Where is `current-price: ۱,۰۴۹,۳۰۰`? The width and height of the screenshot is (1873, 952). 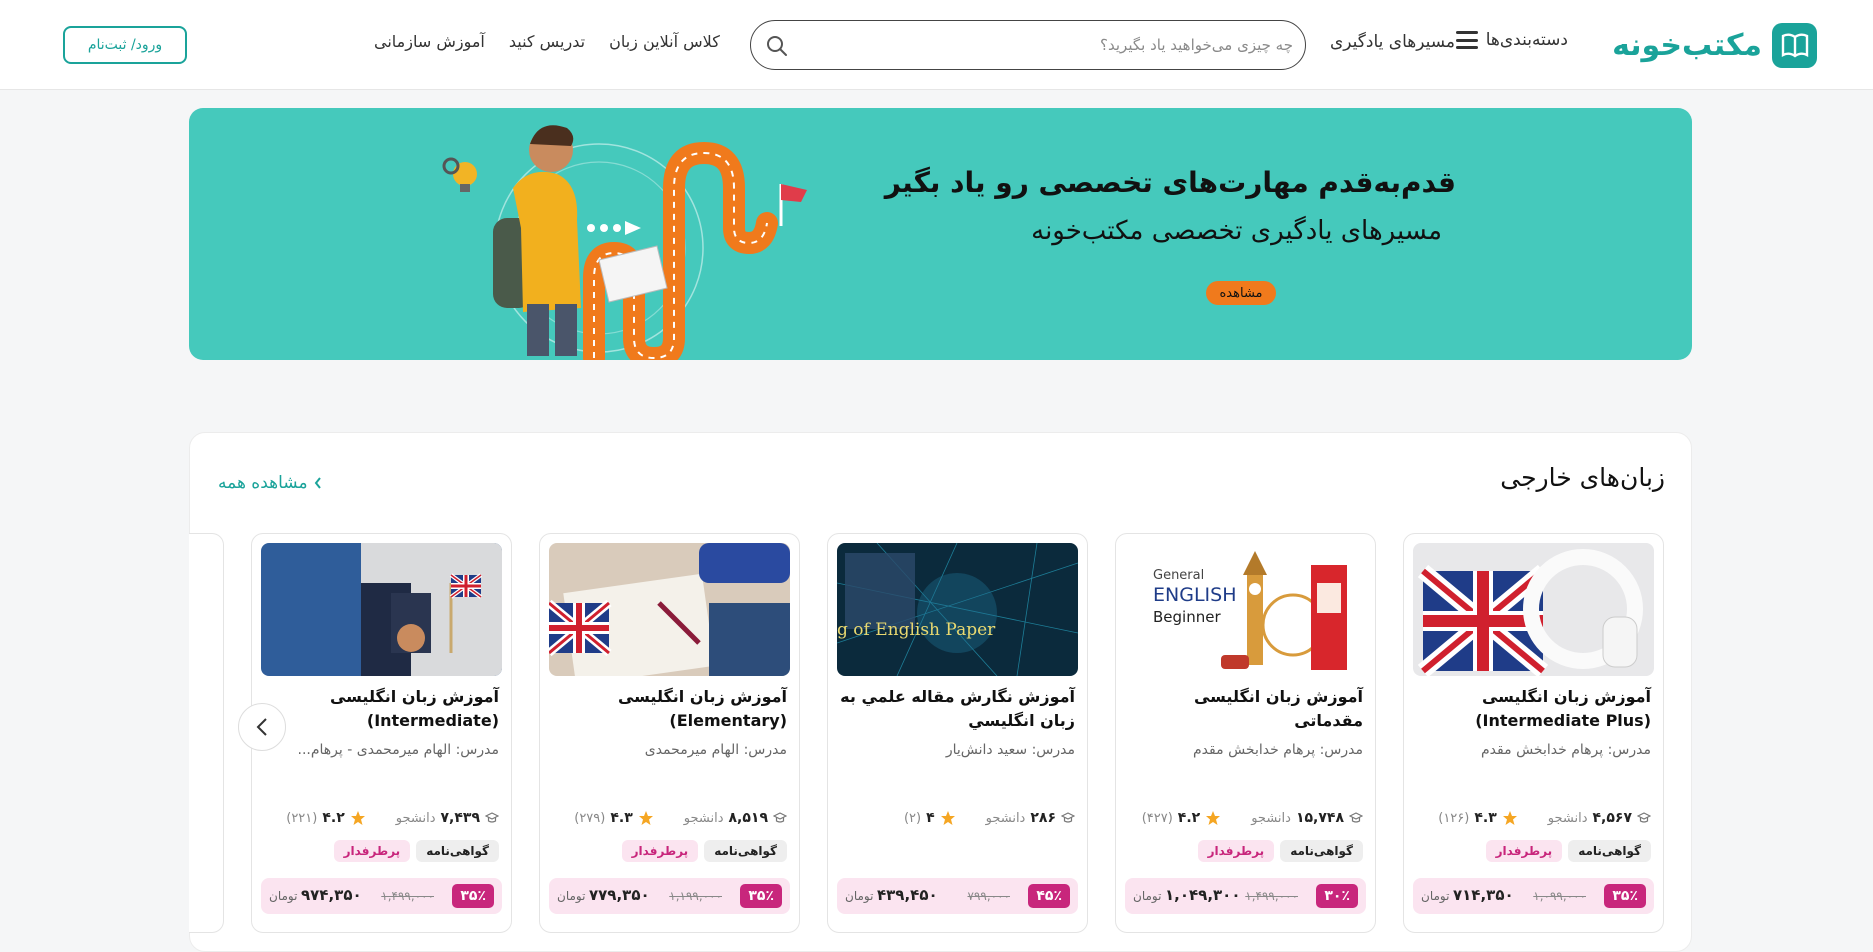 current-price: ۱,۰۴۹,۳۰۰ is located at coordinates (1203, 895).